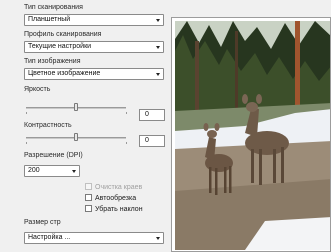 The image size is (331, 252). What do you see at coordinates (94, 47) in the screenshot?
I see `profile-select: Текущие настройки` at bounding box center [94, 47].